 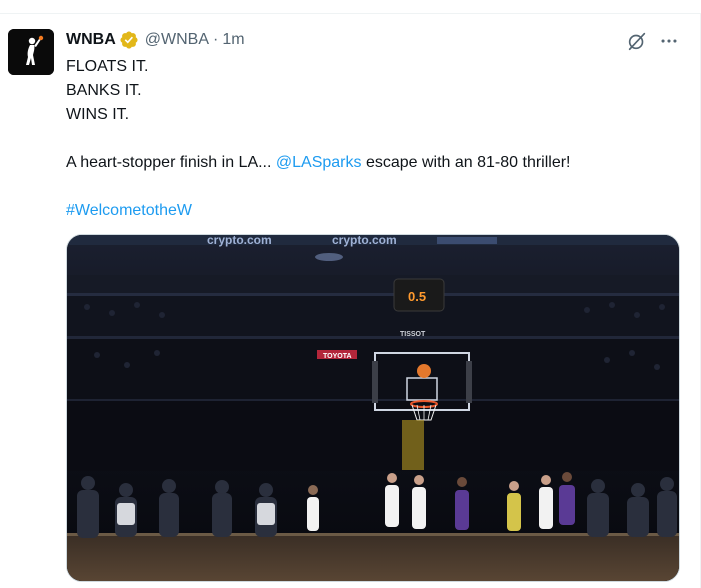 What do you see at coordinates (319, 162) in the screenshot?
I see `mention-link: @LASparks` at bounding box center [319, 162].